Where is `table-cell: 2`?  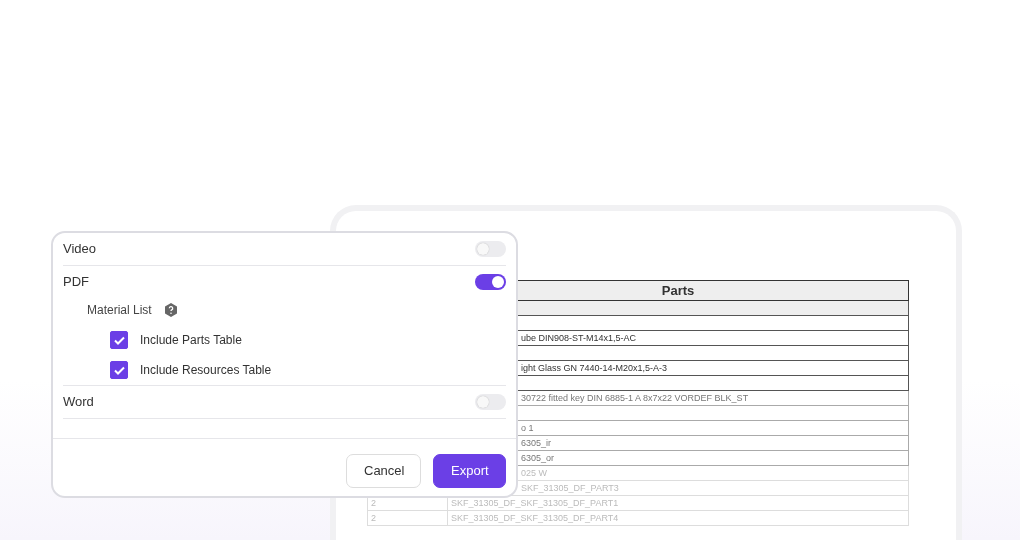
table-cell: 2 is located at coordinates (407, 518).